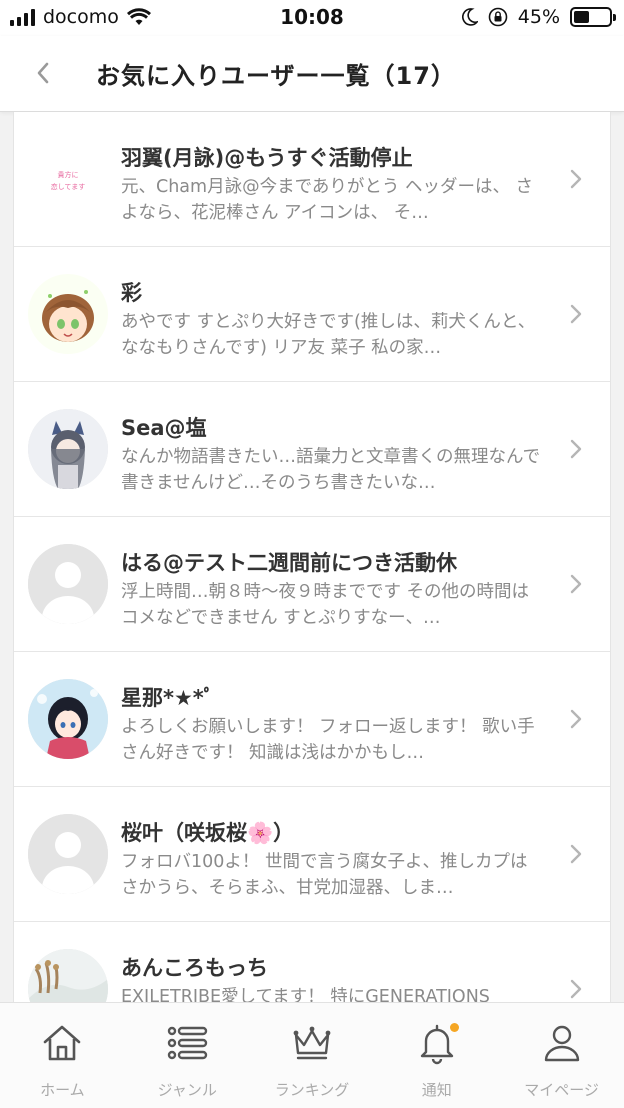 The image size is (624, 1108). I want to click on user-name: 桜叶（咲坂桜🌸）, so click(208, 833).